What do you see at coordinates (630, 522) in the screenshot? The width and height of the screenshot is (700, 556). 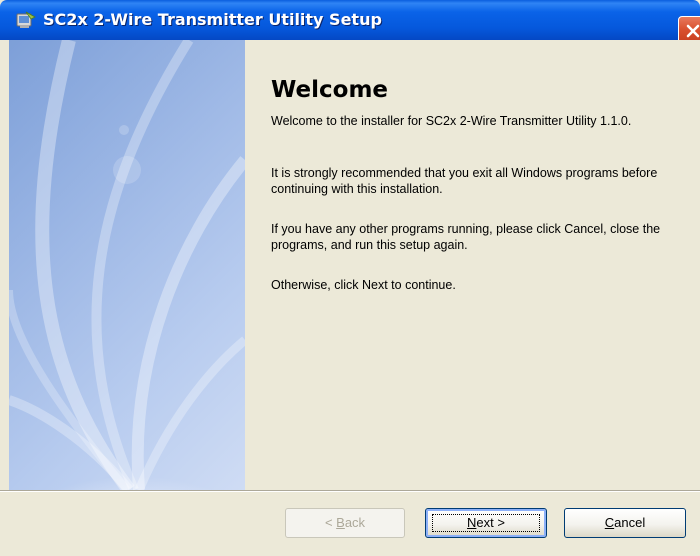 I see `cancel-button-label: ancel` at bounding box center [630, 522].